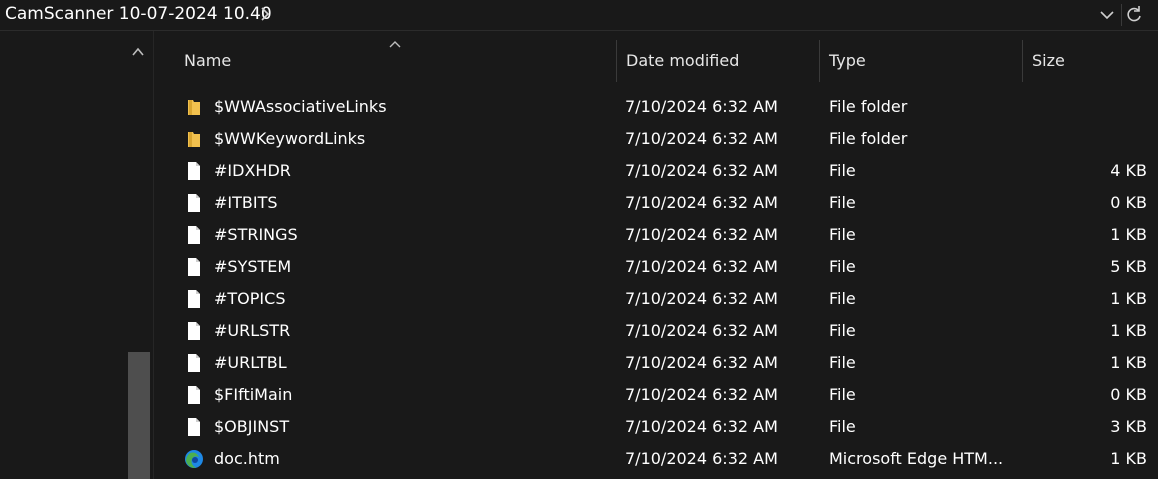 This screenshot has width=1158, height=479. What do you see at coordinates (252, 330) in the screenshot?
I see `file-name: #URLSTR` at bounding box center [252, 330].